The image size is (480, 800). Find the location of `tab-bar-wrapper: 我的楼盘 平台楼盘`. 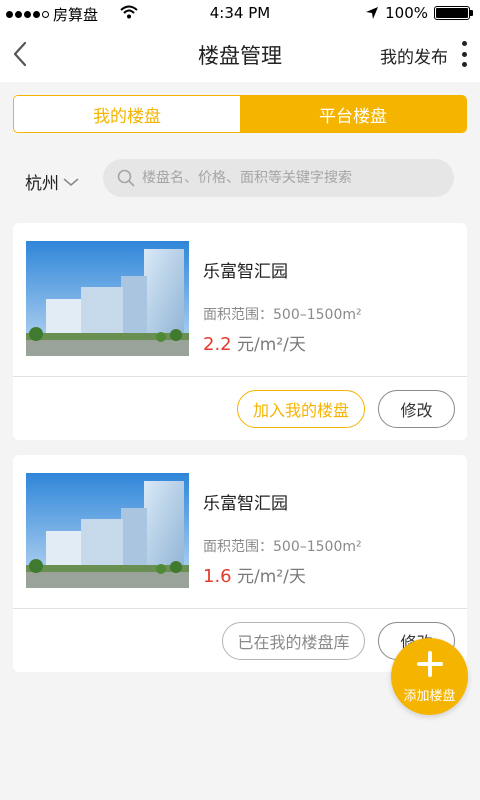

tab-bar-wrapper: 我的楼盘 平台楼盘 is located at coordinates (240, 117).